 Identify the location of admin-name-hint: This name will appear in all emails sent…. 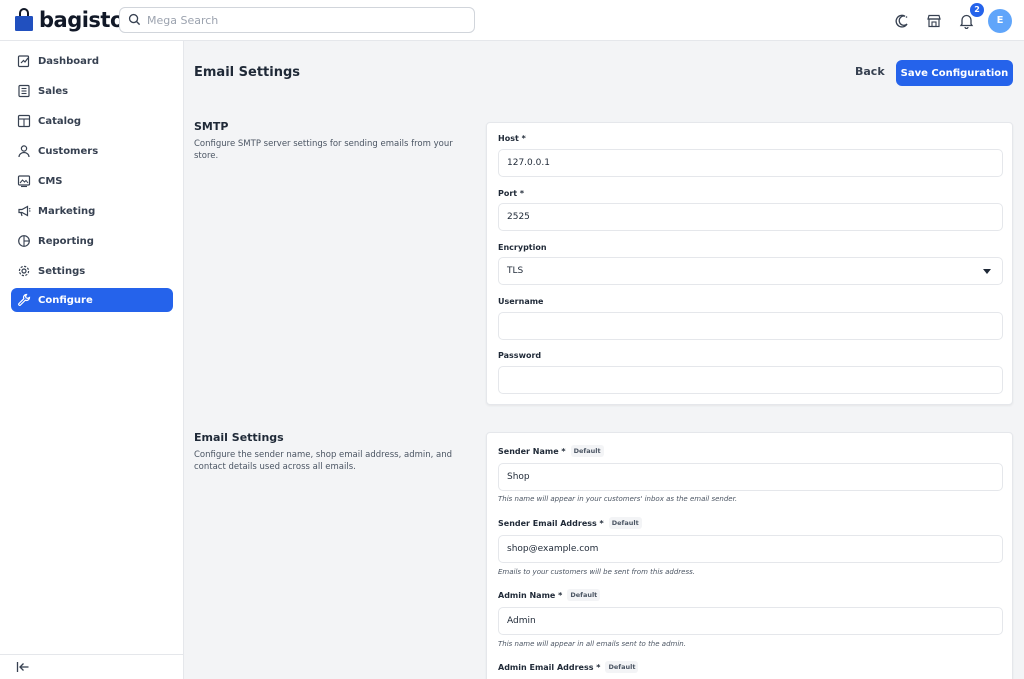
(592, 644).